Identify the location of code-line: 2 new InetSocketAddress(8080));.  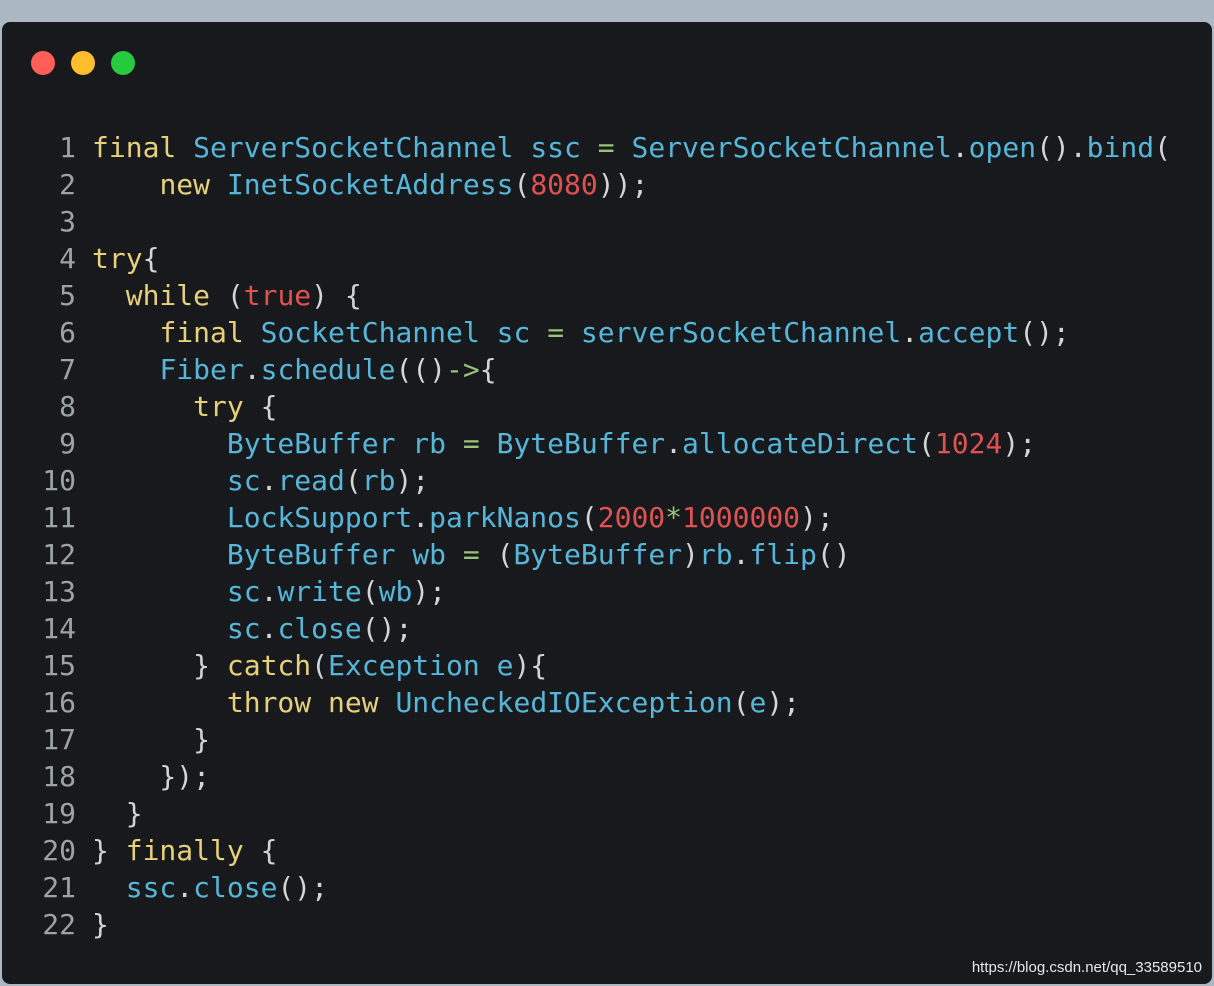
(586, 184).